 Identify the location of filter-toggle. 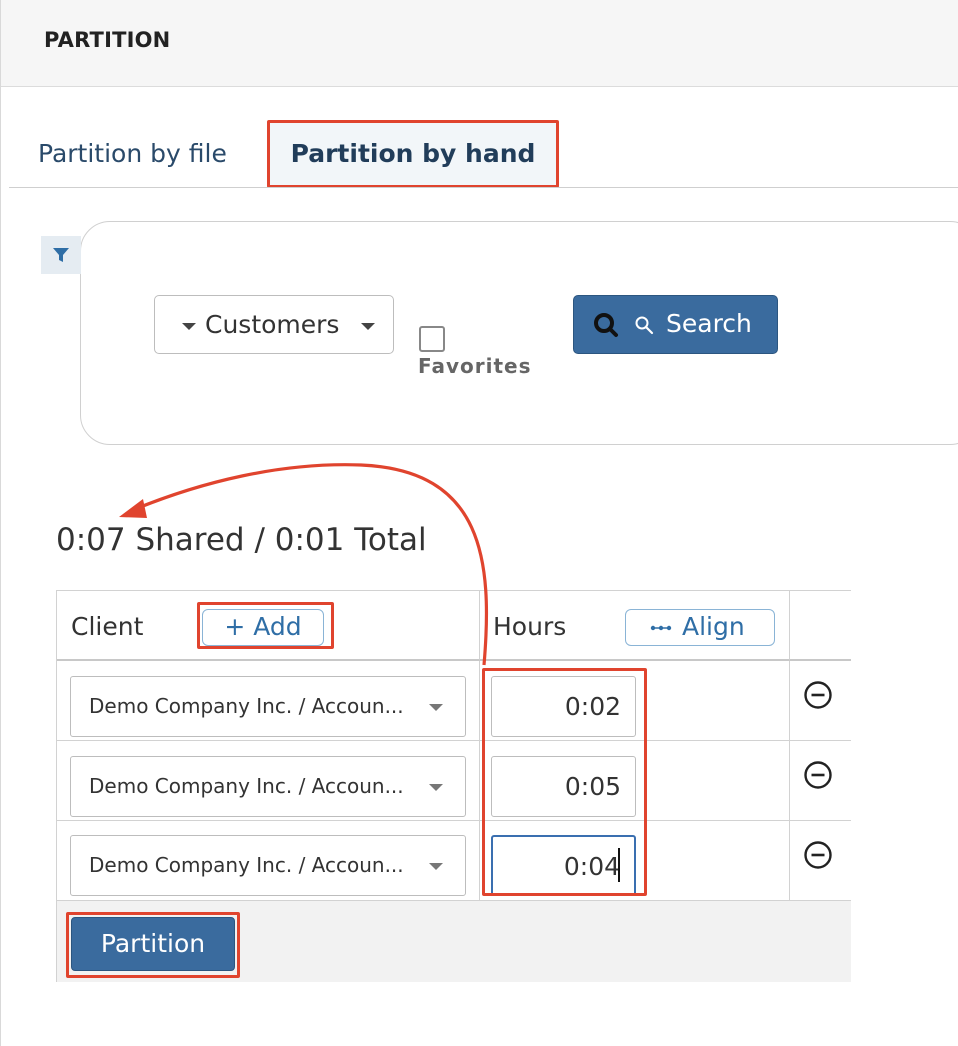
(61, 255).